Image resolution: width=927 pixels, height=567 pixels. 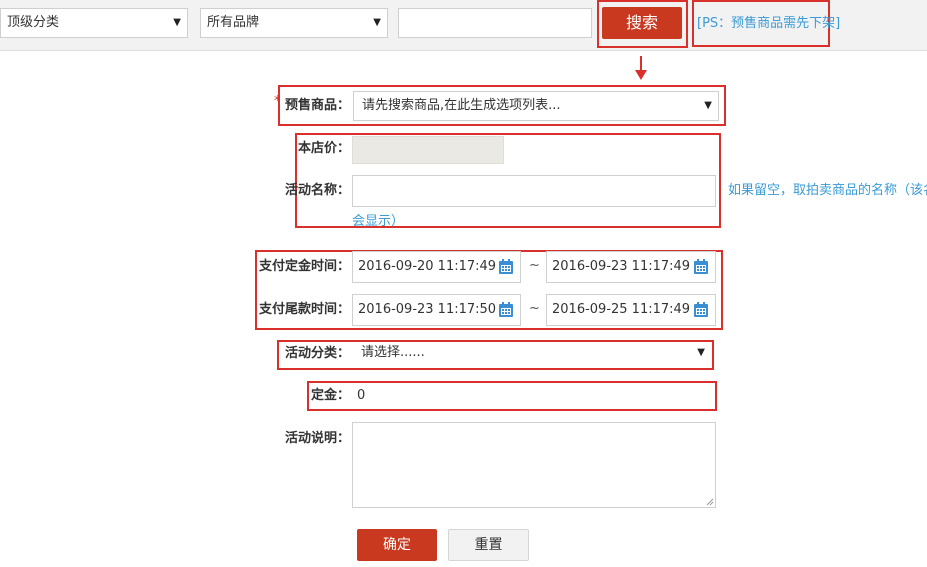 What do you see at coordinates (532, 354) in the screenshot?
I see `activity-category-select: 请选择...... ▼` at bounding box center [532, 354].